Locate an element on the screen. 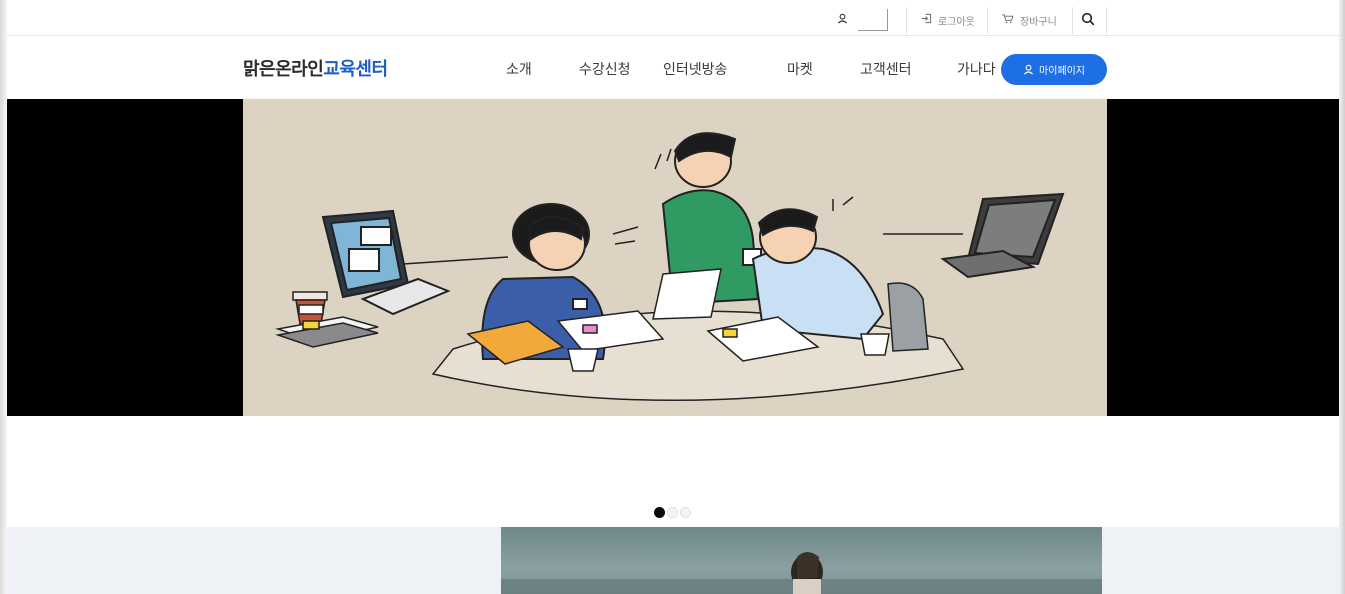  nav-item-broadcast: 인터넷방송 is located at coordinates (695, 69).